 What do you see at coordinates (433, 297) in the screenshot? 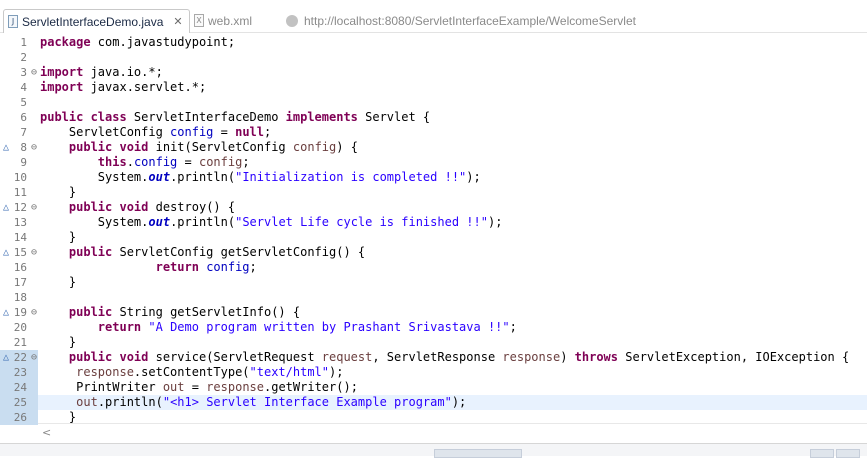
I see `code-line: 18` at bounding box center [433, 297].